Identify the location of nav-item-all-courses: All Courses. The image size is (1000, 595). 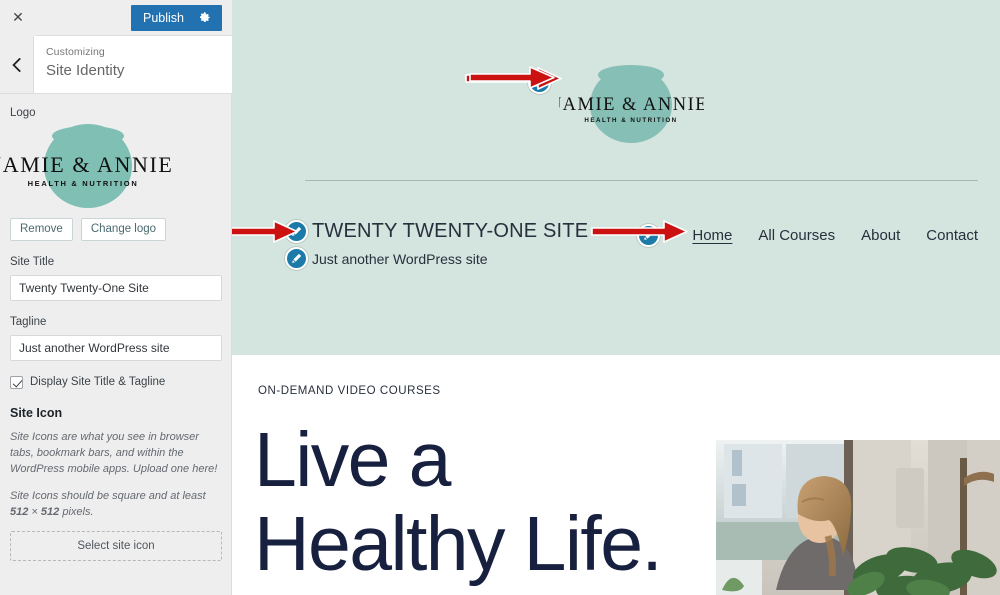
(796, 235).